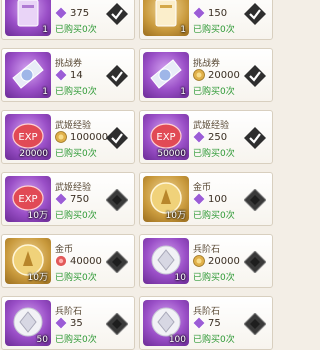  I want to click on price-row: 14, so click(69, 75).